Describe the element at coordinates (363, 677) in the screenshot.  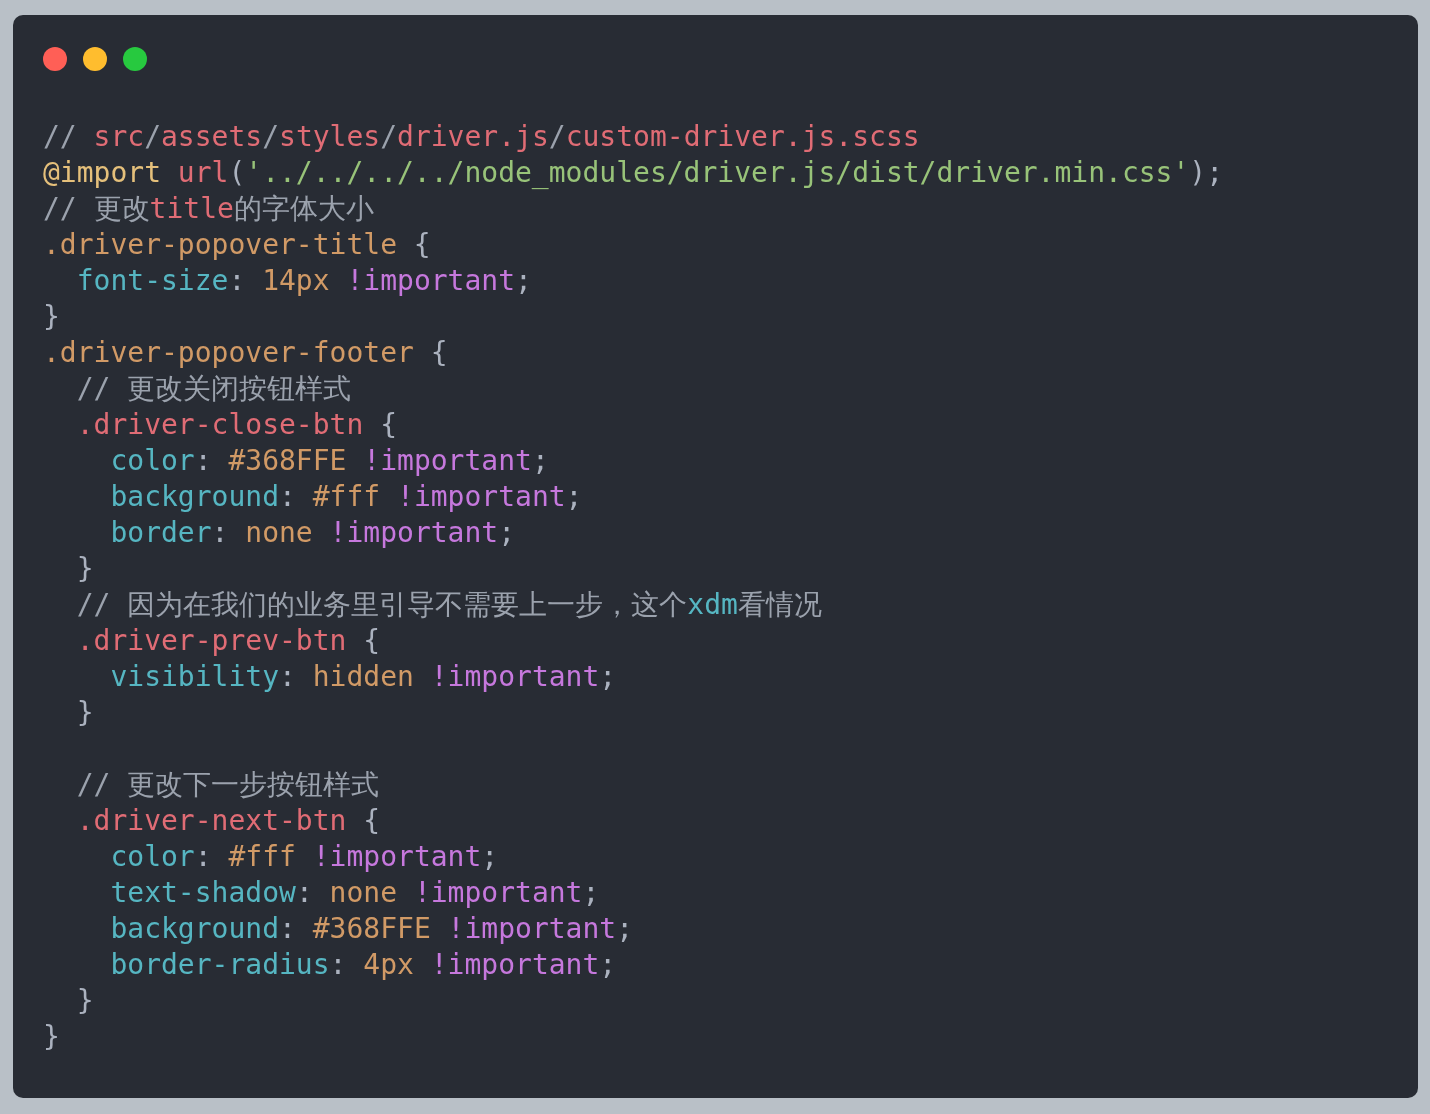
I see `code-line: visibility: hidden !important;` at that location.